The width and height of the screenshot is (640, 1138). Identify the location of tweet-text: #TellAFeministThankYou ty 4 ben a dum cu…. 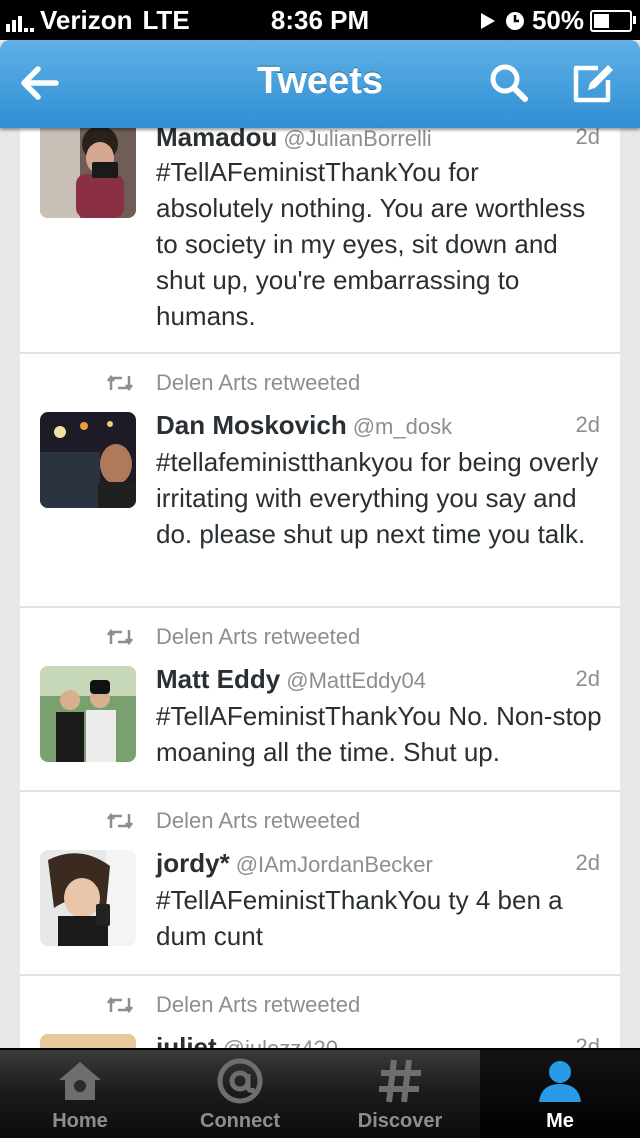
(359, 918).